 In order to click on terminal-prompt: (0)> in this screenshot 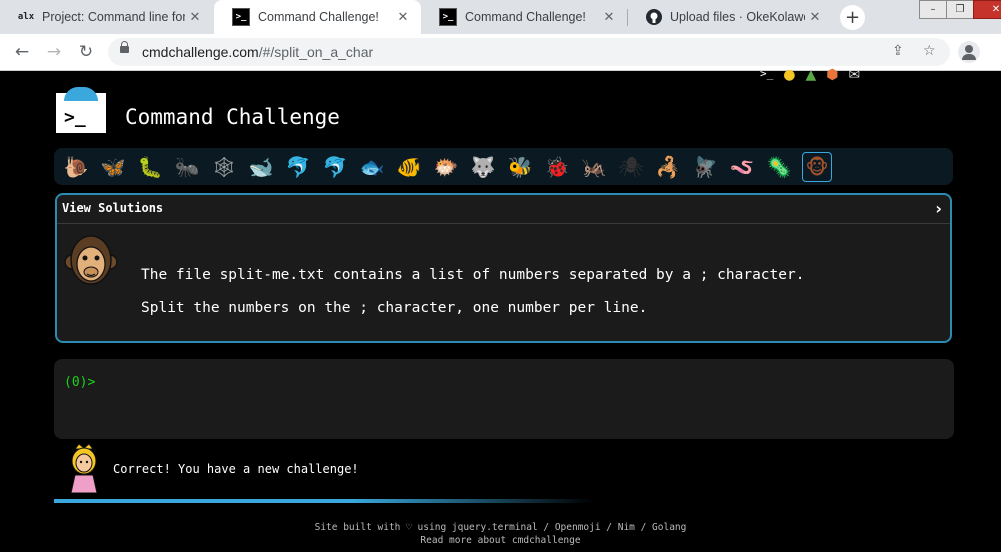, I will do `click(80, 382)`.